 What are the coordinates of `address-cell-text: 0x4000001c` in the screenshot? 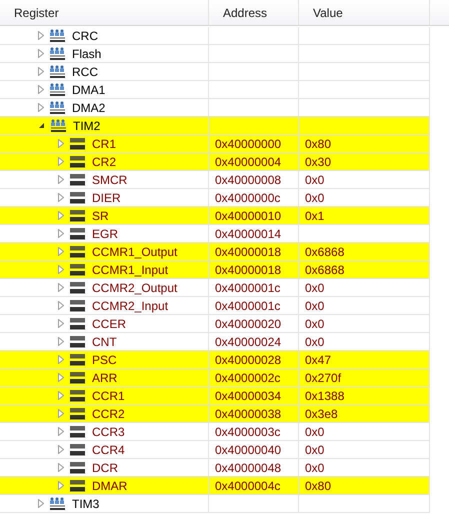 It's located at (247, 288).